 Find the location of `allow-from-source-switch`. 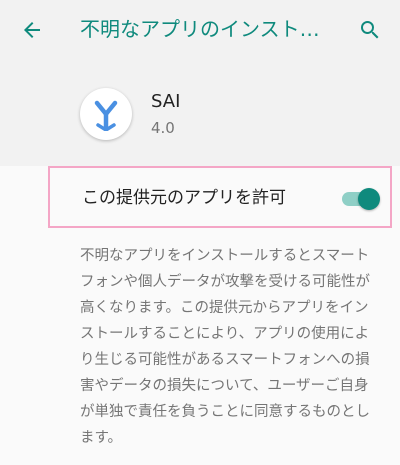

allow-from-source-switch is located at coordinates (360, 198).